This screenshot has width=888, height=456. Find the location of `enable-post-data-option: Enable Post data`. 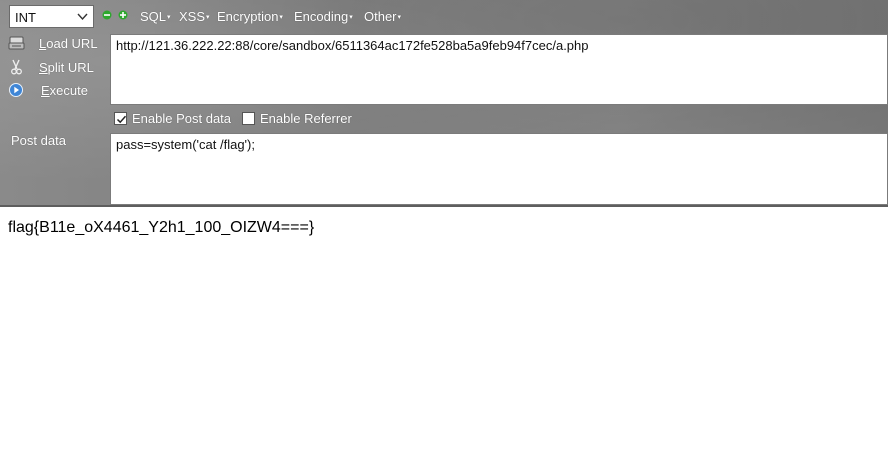

enable-post-data-option: Enable Post data is located at coordinates (176, 120).